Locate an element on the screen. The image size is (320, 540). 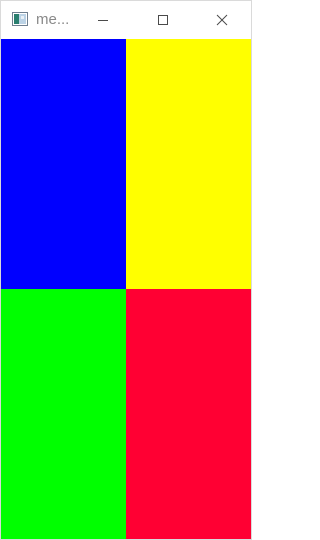
close-icon is located at coordinates (222, 20).